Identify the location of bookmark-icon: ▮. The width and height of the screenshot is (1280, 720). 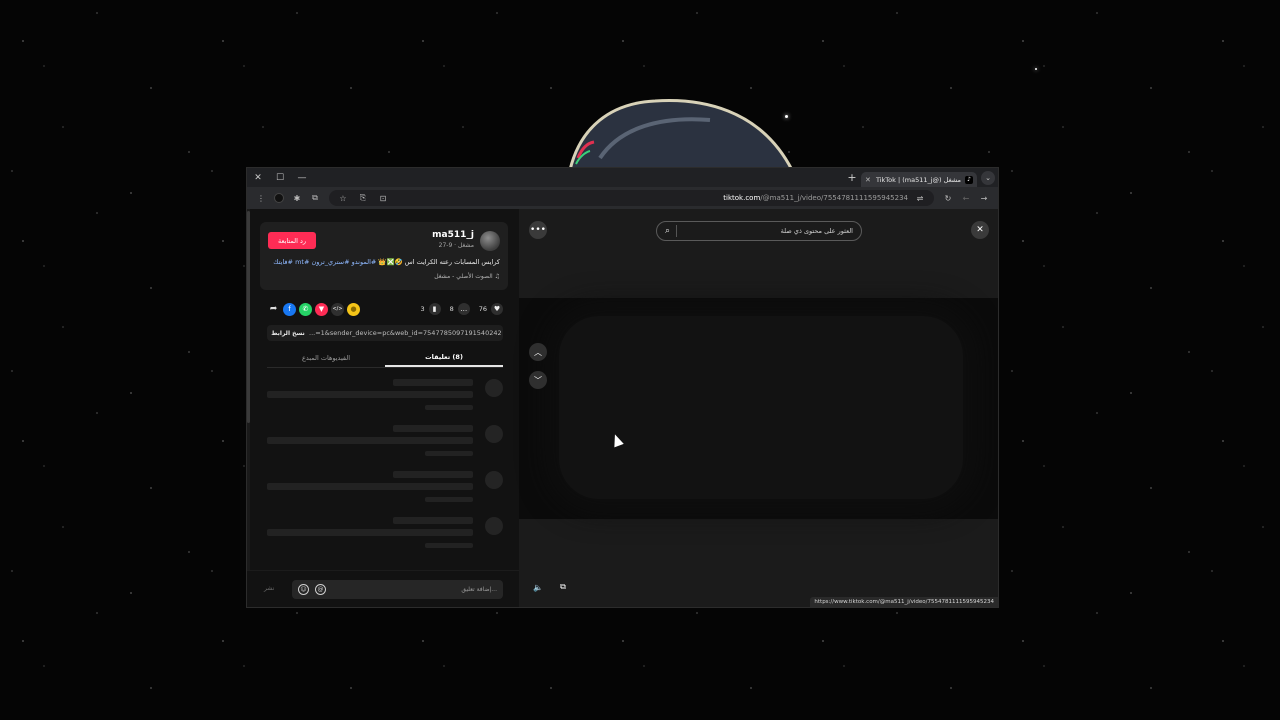
(434, 309).